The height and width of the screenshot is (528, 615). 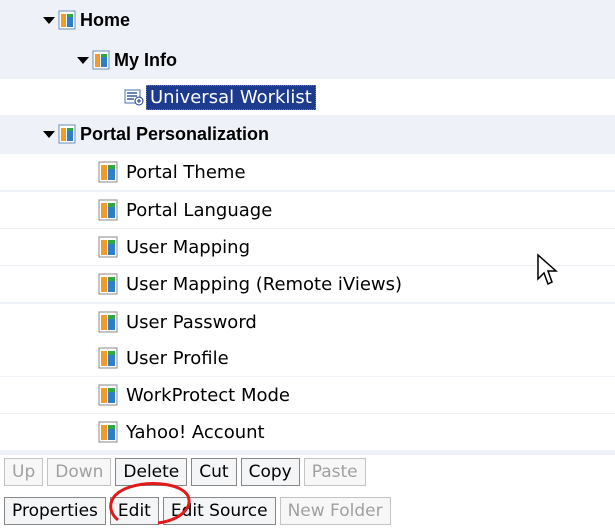 What do you see at coordinates (547, 269) in the screenshot?
I see `mouse-cursor-icon` at bounding box center [547, 269].